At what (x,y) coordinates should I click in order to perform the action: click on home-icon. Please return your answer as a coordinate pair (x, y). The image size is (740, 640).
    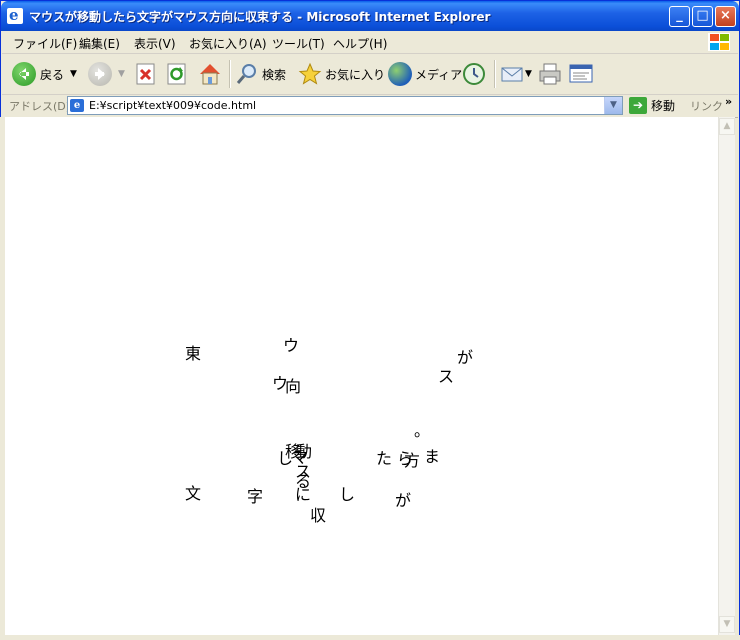
    Looking at the image, I should click on (210, 74).